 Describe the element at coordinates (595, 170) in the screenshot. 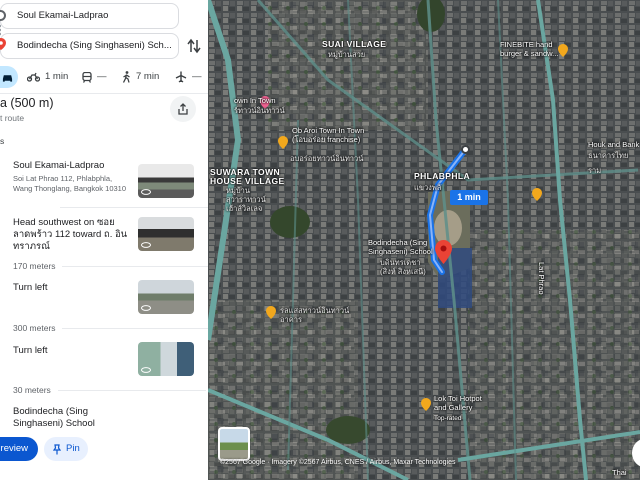

I see `map-label-lat-phrao-th: ราม` at that location.